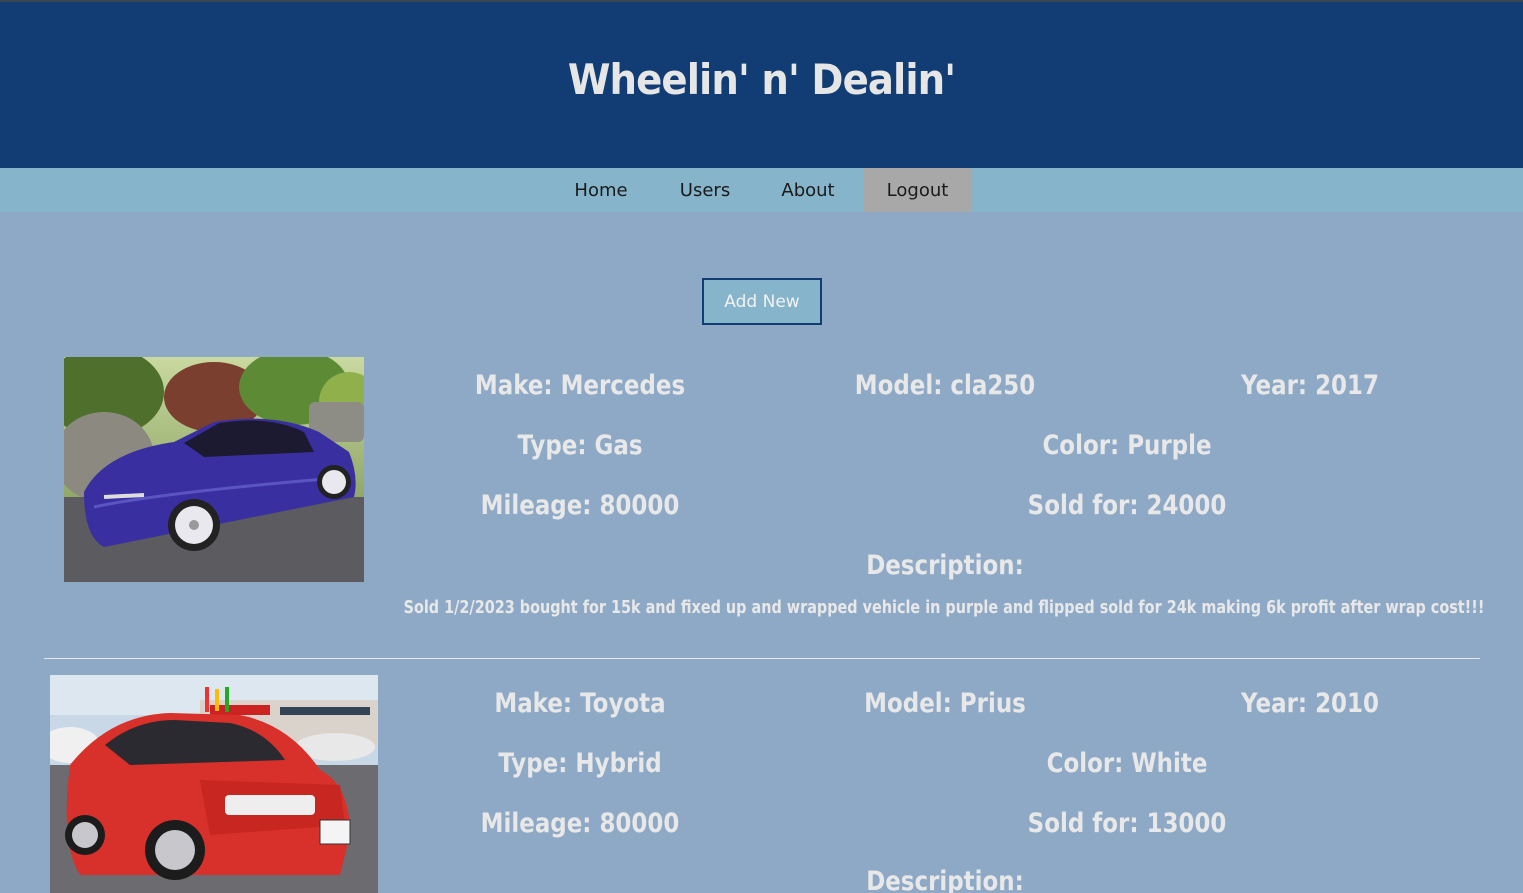  I want to click on car-color: Color: Purple, so click(1127, 445).